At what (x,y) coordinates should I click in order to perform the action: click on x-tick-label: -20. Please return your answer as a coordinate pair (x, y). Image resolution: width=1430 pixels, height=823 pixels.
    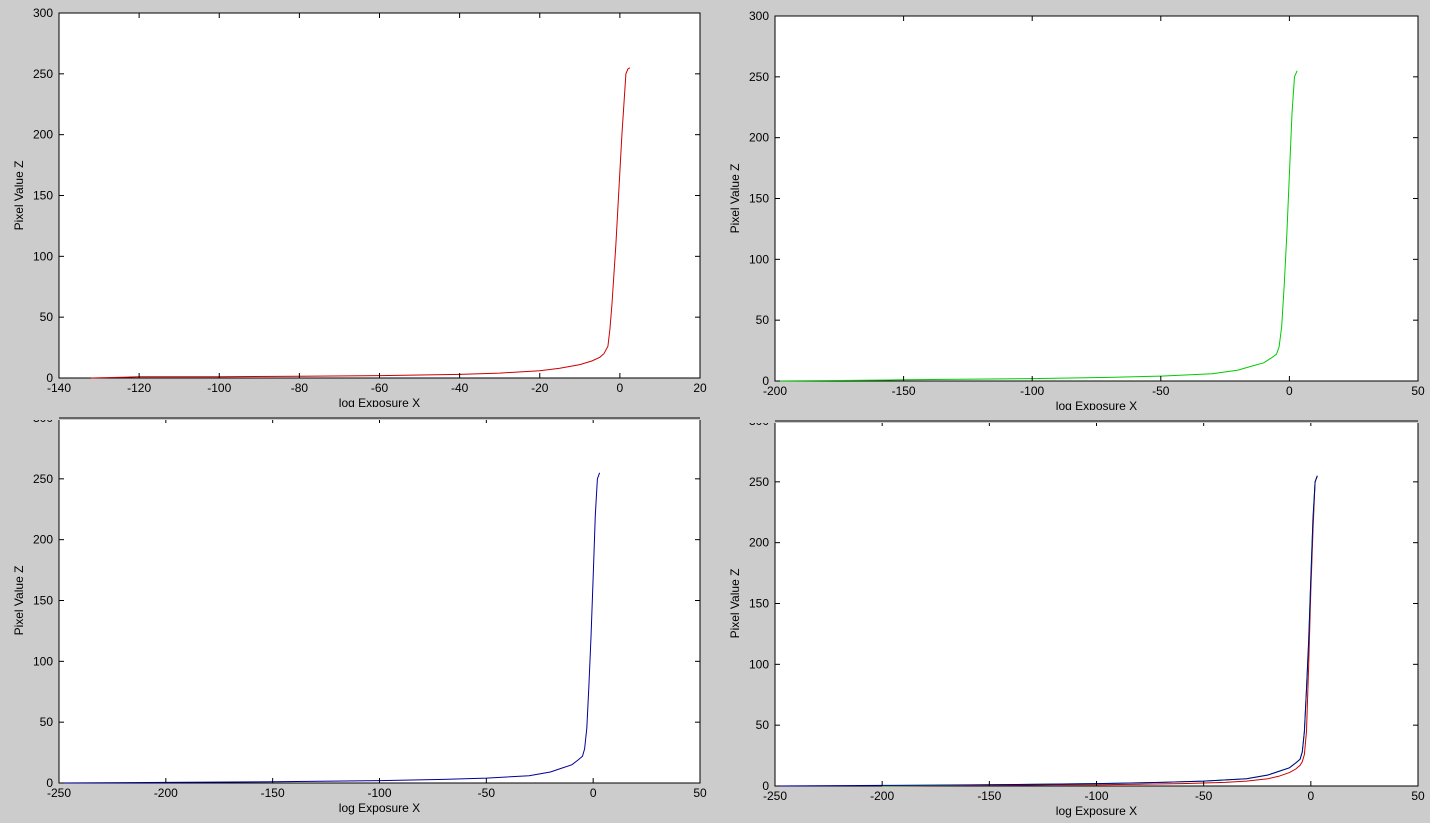
    Looking at the image, I should click on (540, 388).